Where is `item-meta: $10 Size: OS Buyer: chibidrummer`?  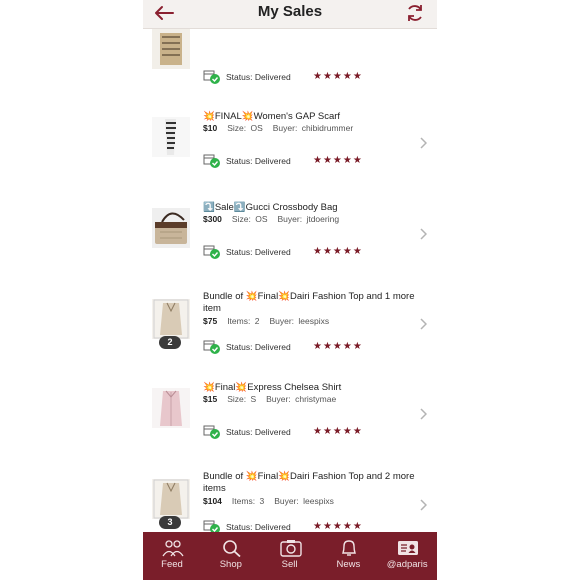
item-meta: $10 Size: OS Buyer: chibidrummer is located at coordinates (278, 128).